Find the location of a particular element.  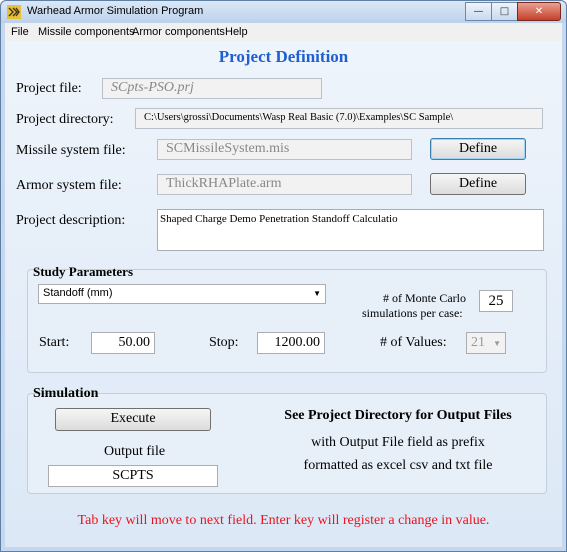

monte-carlo-label-line2: simulations per case: is located at coordinates (412, 313).